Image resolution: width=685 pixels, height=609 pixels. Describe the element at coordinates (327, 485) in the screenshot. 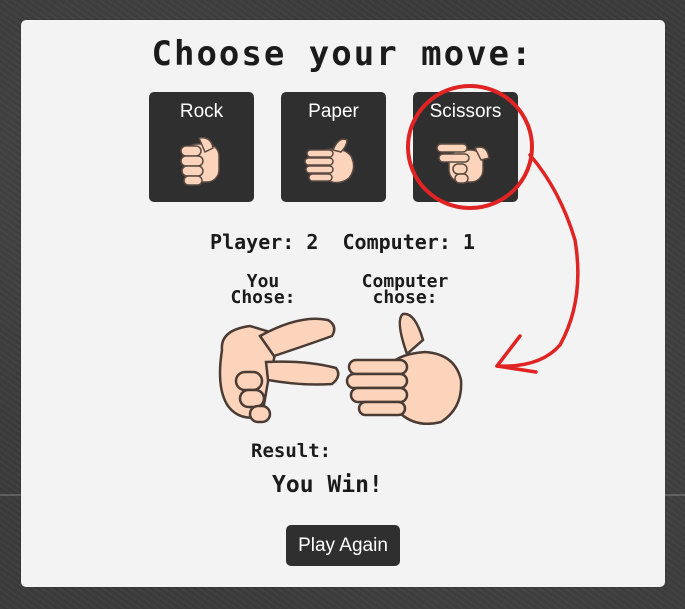

I see `result-value: You Win!` at that location.